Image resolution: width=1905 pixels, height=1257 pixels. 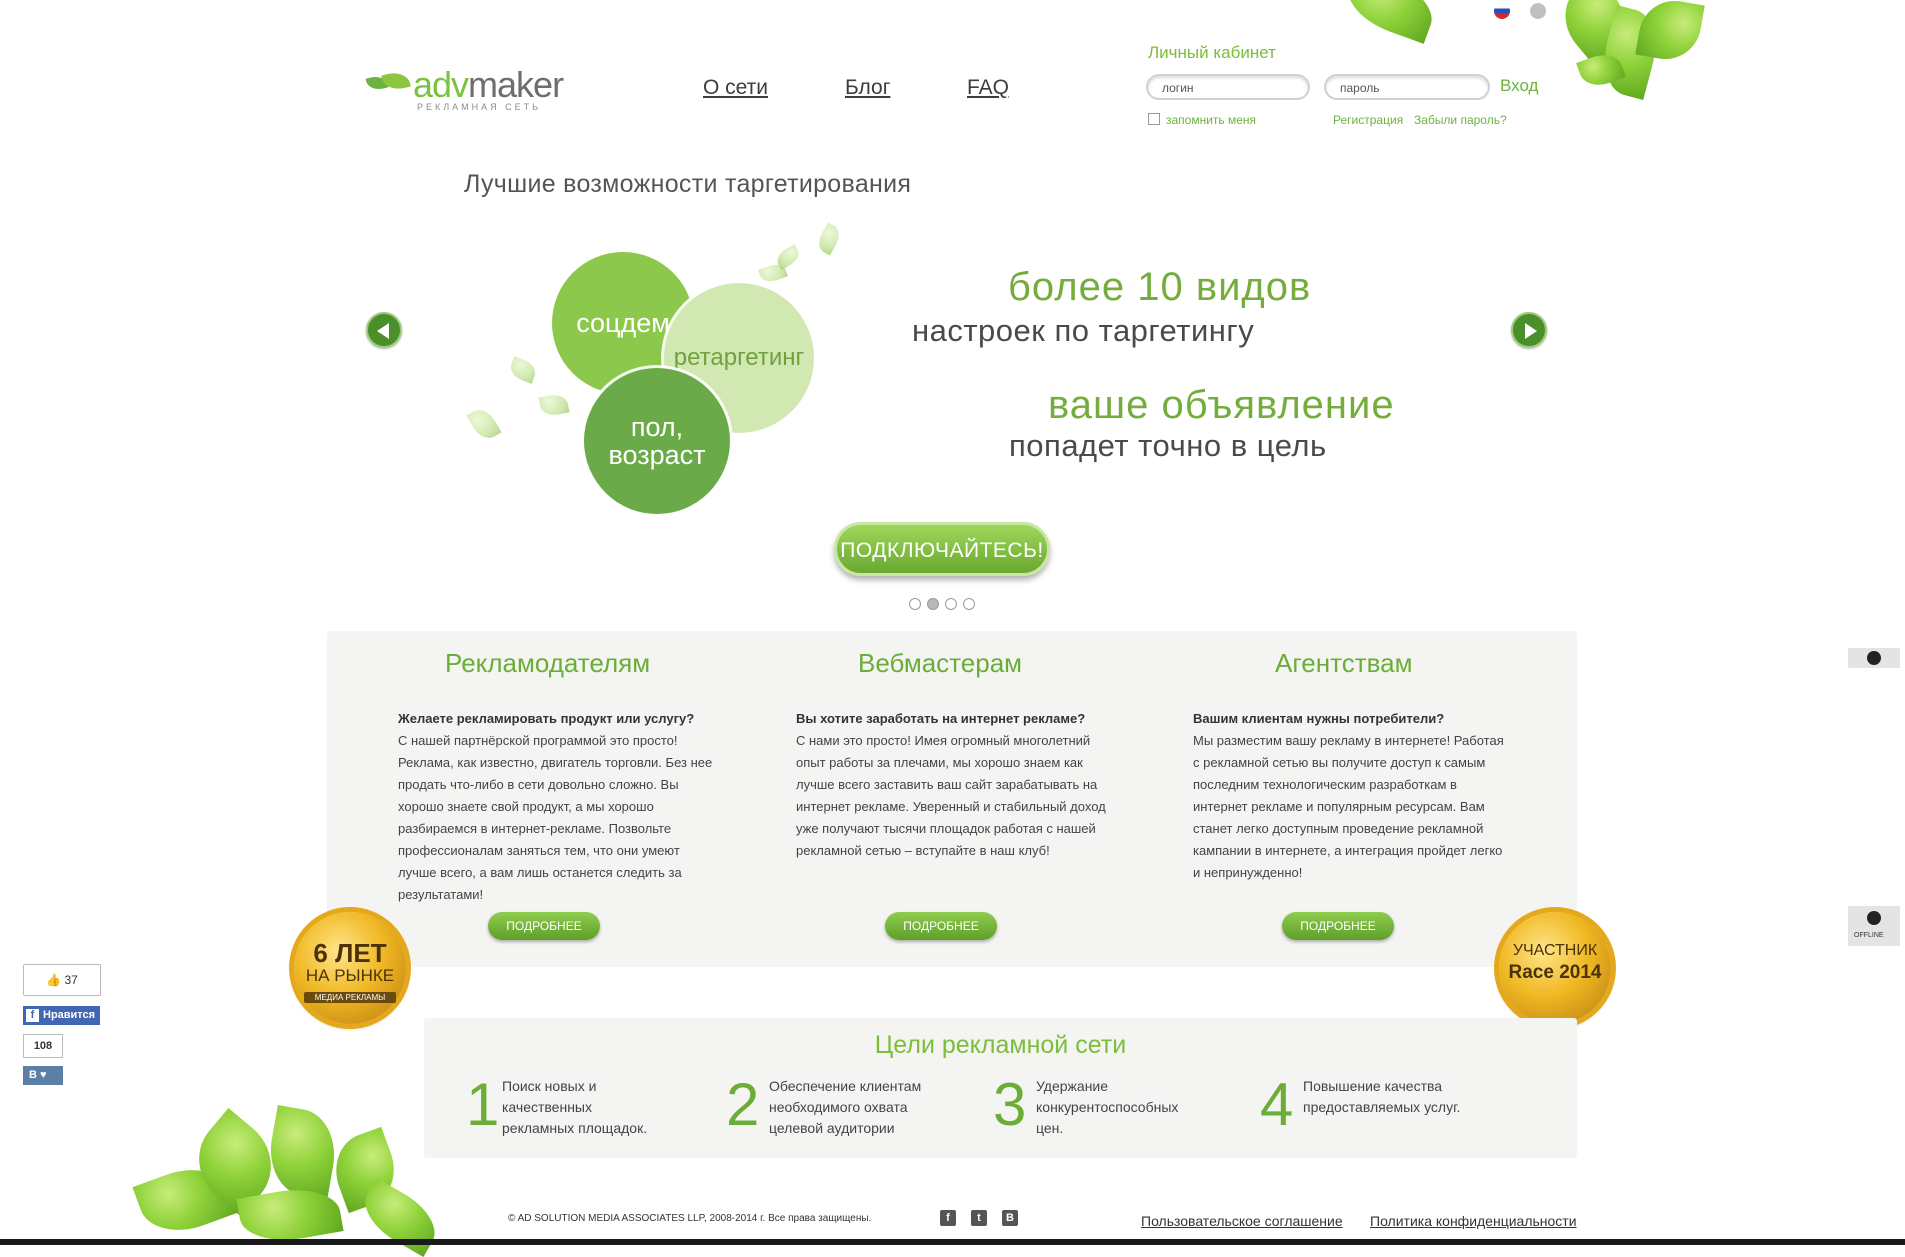 What do you see at coordinates (1221, 405) in the screenshot?
I see `hero-line2-big: ваше объявление` at bounding box center [1221, 405].